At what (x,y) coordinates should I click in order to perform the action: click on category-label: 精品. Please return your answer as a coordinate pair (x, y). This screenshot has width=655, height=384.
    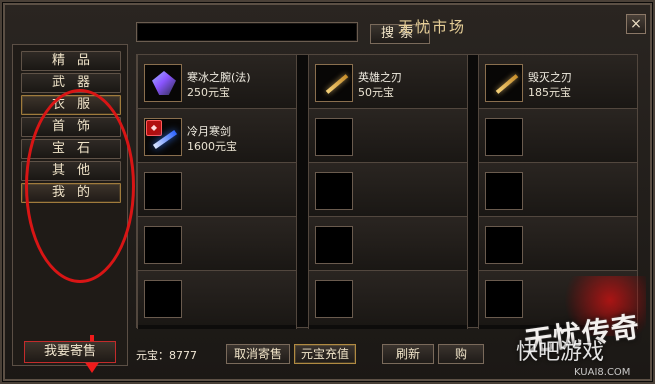
    Looking at the image, I should click on (76, 60).